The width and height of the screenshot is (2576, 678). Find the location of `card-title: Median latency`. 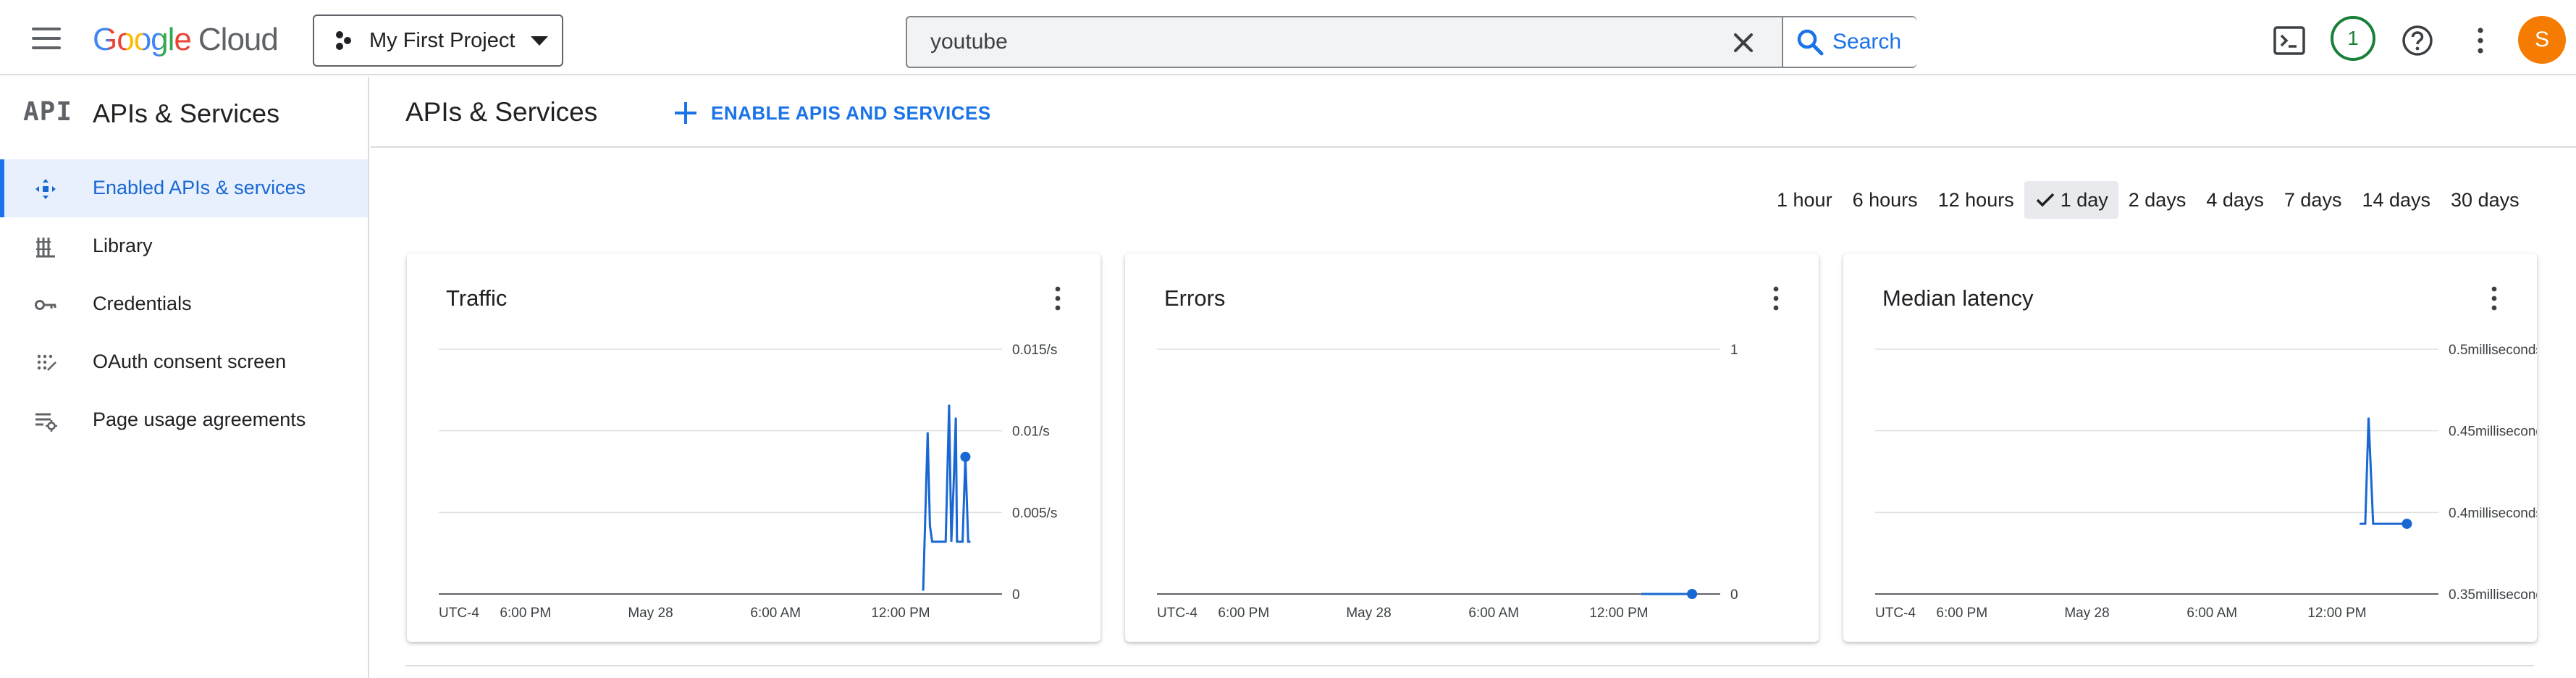

card-title: Median latency is located at coordinates (1958, 298).